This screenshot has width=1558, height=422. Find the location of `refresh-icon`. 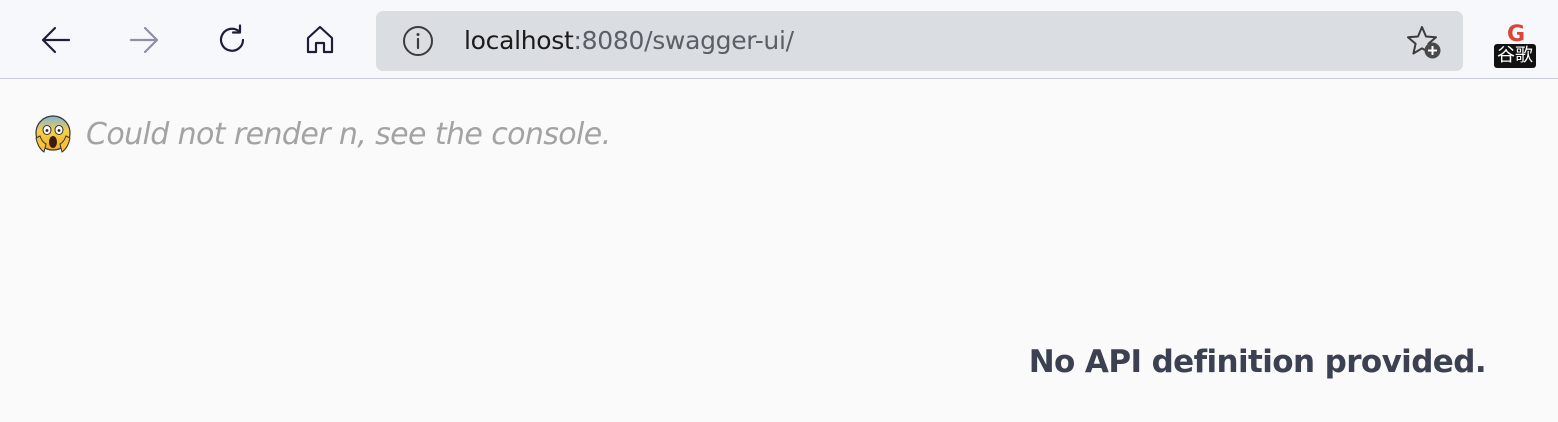

refresh-icon is located at coordinates (232, 38).